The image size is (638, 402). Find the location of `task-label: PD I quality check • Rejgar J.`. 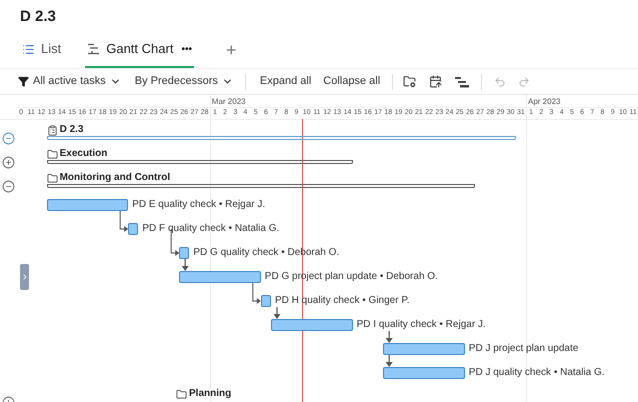

task-label: PD I quality check • Rejgar J. is located at coordinates (421, 325).